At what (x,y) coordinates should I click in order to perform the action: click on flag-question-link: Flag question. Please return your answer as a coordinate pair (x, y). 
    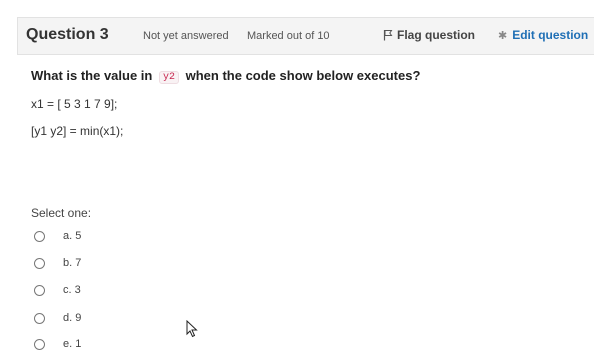
    Looking at the image, I should click on (429, 35).